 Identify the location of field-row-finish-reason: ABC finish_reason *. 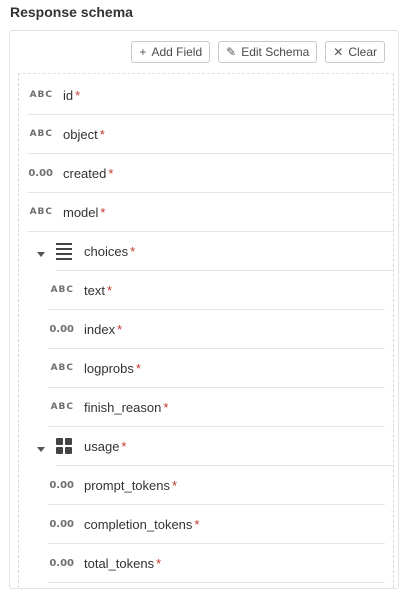
(216, 407).